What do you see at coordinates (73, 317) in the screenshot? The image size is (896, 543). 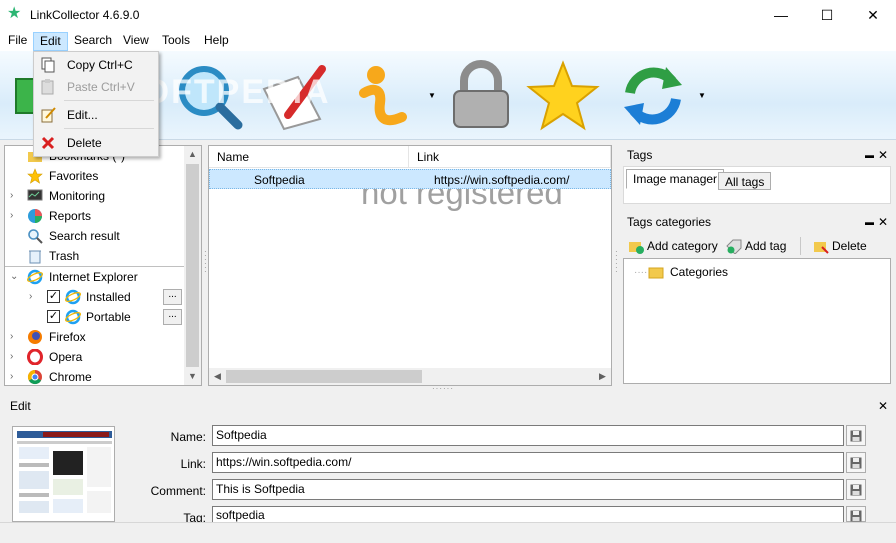 I see `internet-explorer-icon` at bounding box center [73, 317].